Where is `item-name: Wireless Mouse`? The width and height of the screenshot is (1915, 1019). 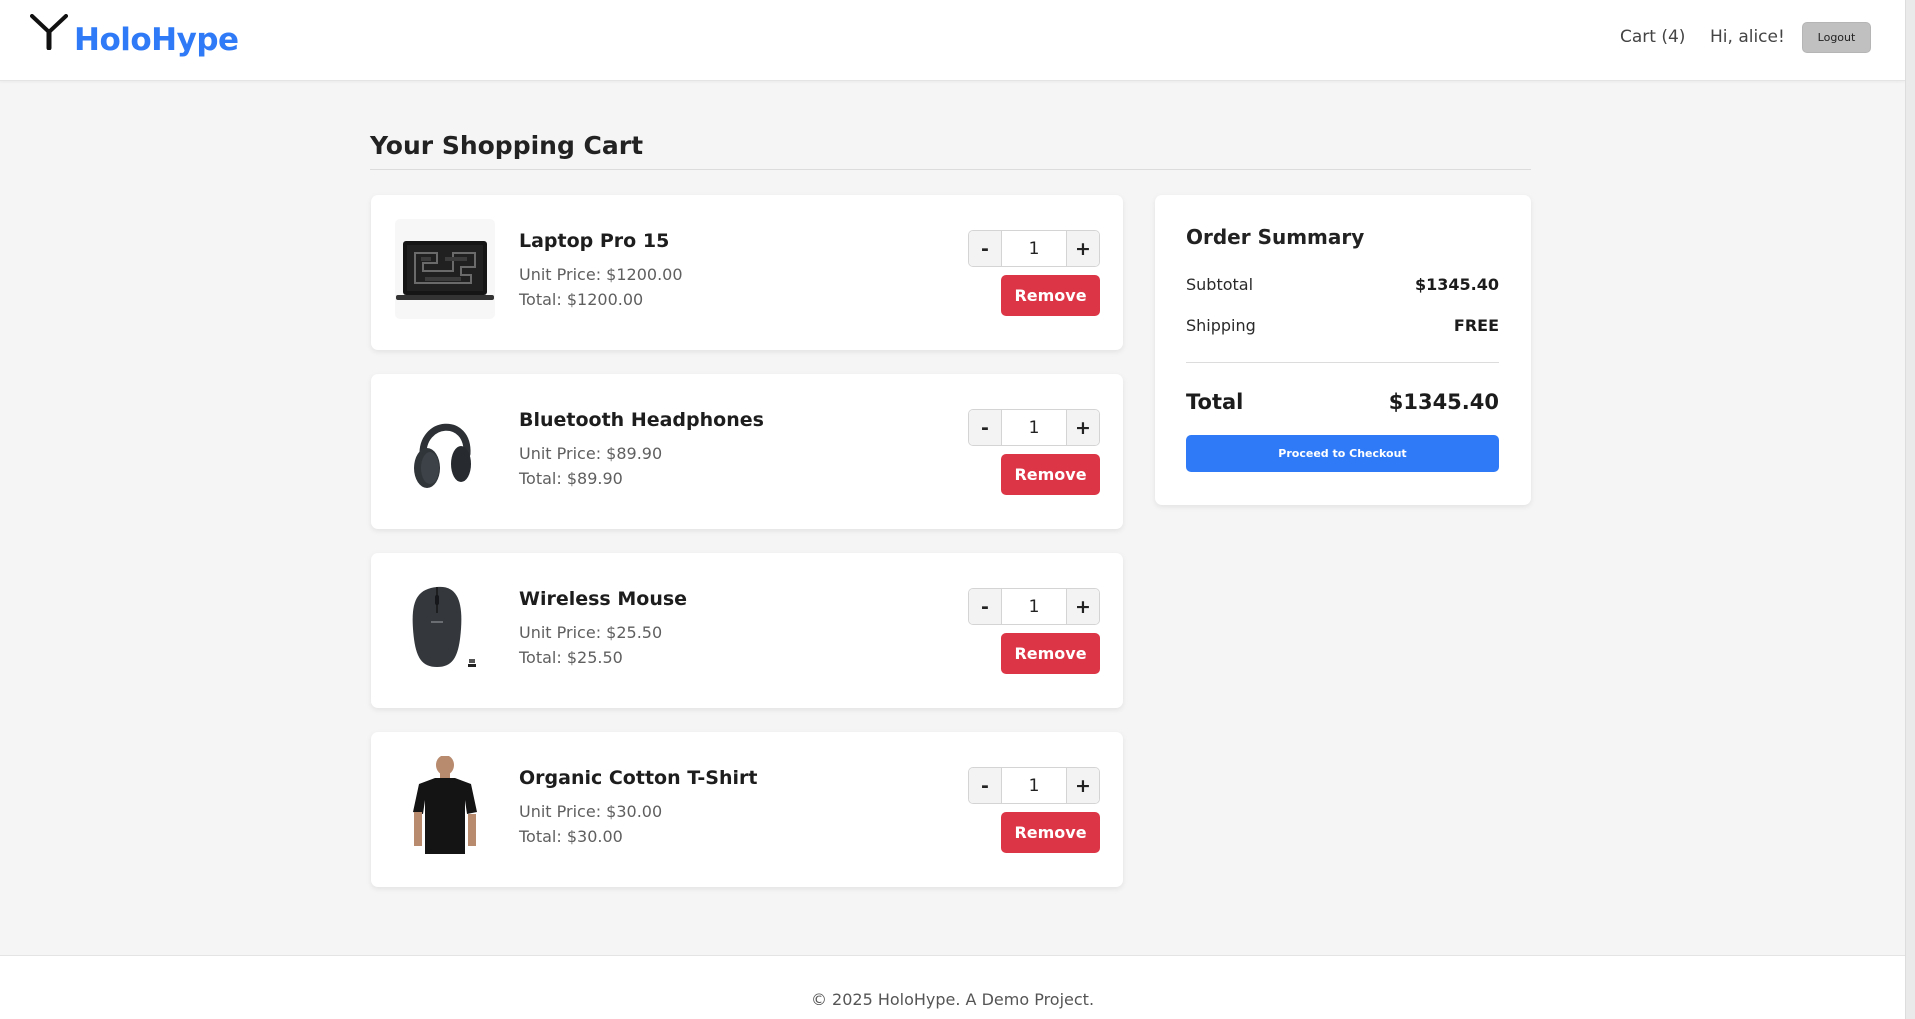 item-name: Wireless Mouse is located at coordinates (603, 599).